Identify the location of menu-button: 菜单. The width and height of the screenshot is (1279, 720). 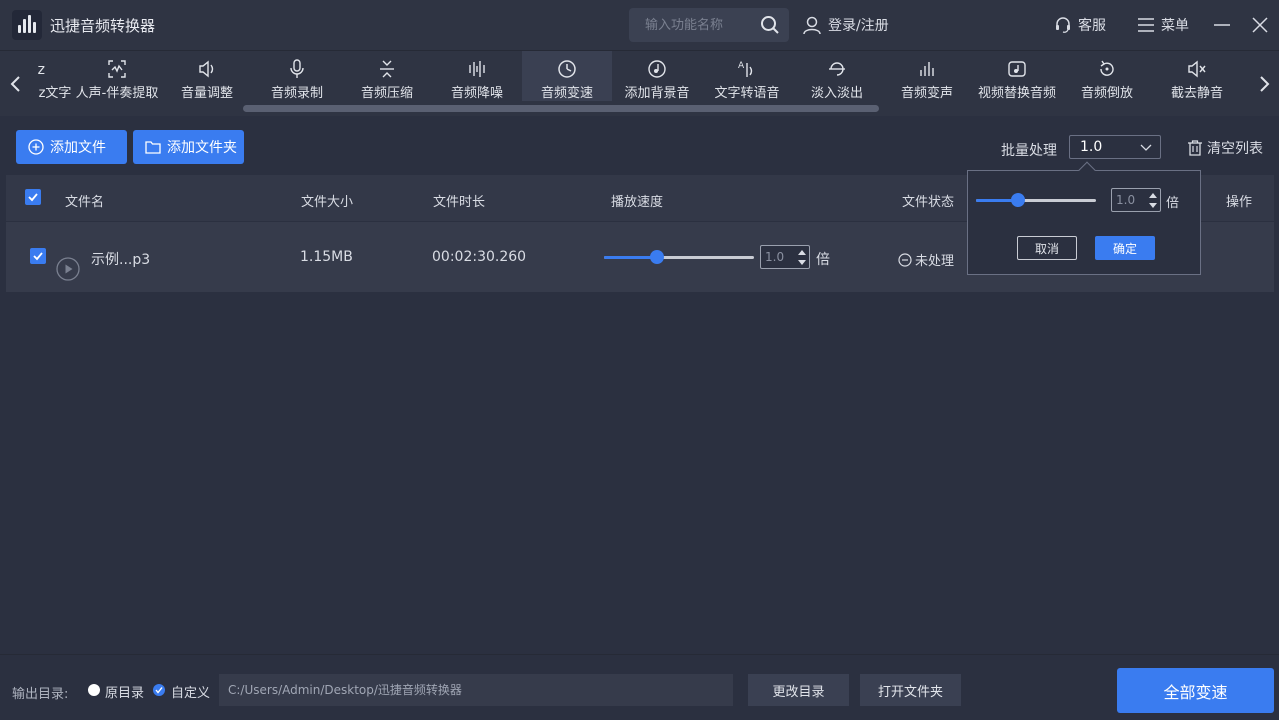
(1163, 25).